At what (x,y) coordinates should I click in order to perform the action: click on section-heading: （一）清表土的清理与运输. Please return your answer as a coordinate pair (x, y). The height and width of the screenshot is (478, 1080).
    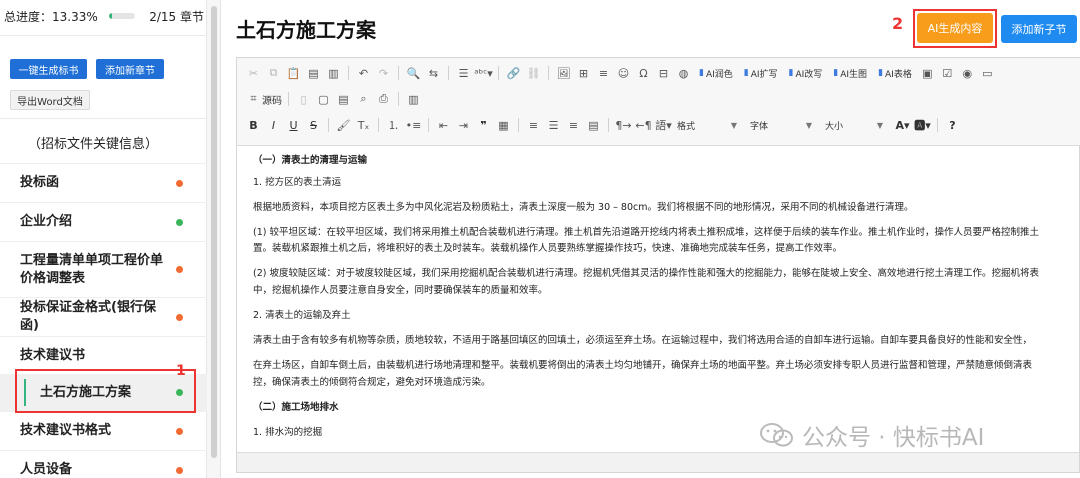
    Looking at the image, I should click on (310, 160).